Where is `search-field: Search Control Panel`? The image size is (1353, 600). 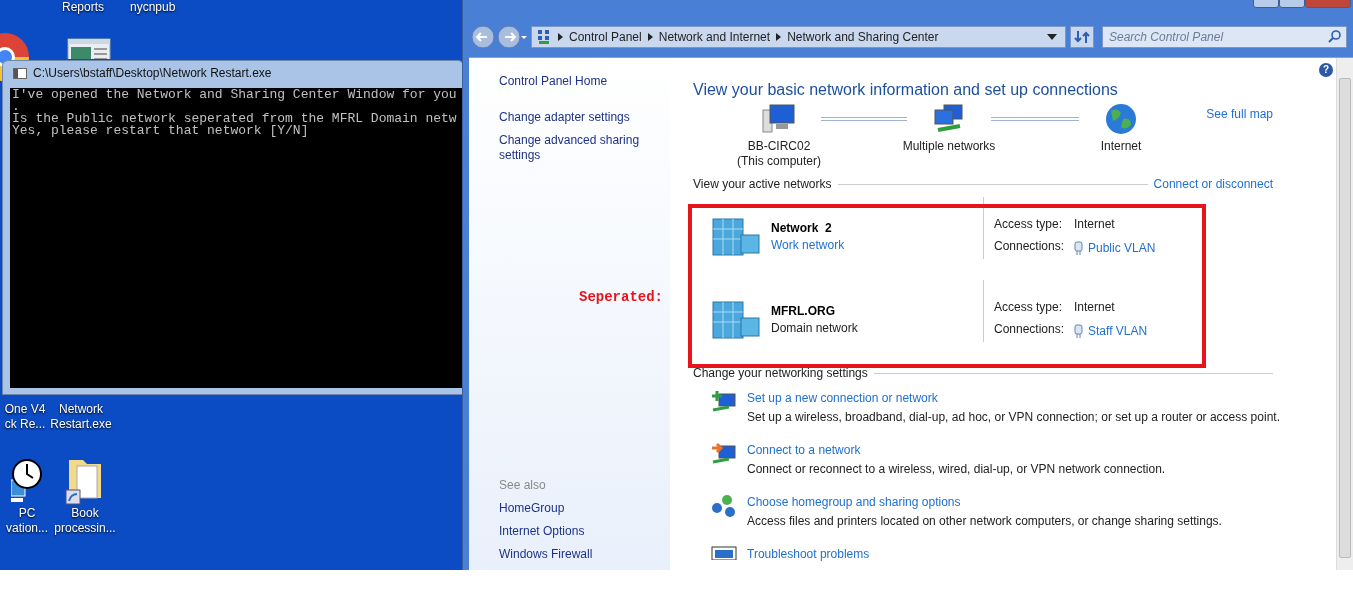
search-field: Search Control Panel is located at coordinates (1224, 37).